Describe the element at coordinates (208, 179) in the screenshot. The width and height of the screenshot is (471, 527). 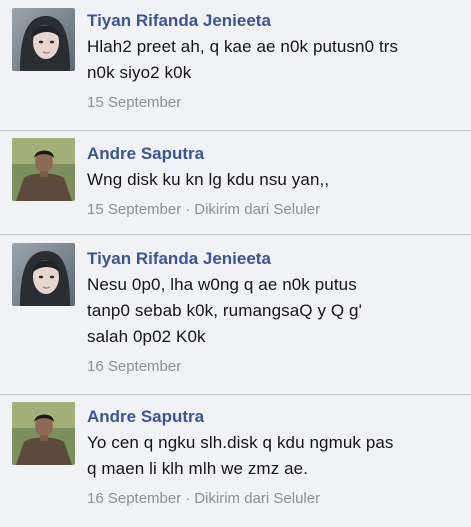
I see `comment-text: Wng disk ku kn lg kdu nsu yan,,` at that location.